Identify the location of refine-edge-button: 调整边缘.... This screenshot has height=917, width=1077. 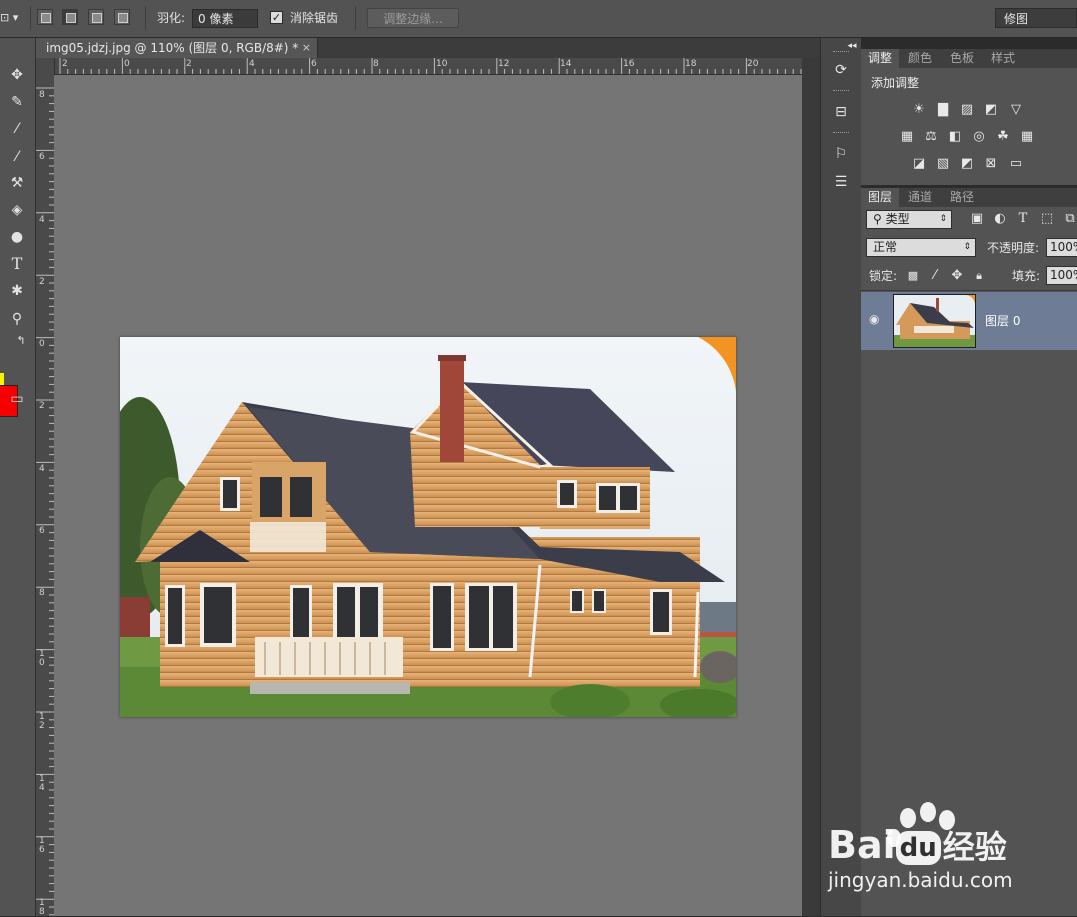
(413, 18).